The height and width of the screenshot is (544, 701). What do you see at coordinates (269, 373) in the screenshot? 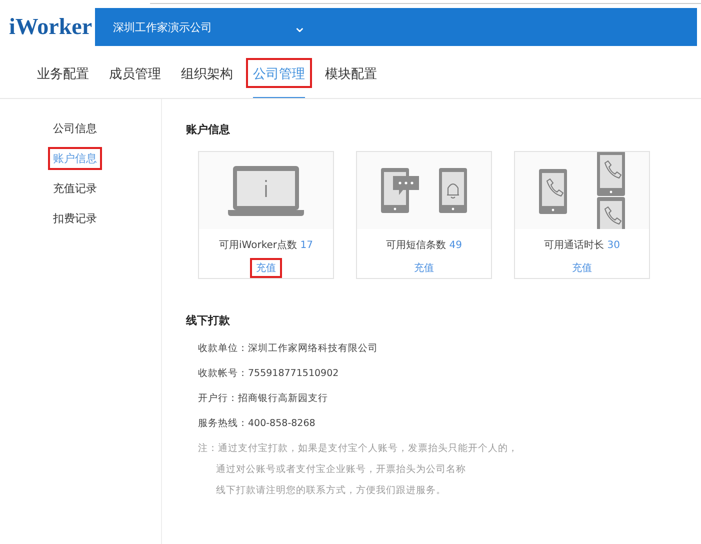
I see `payment-detail: 收款帐号：755918771510902` at bounding box center [269, 373].